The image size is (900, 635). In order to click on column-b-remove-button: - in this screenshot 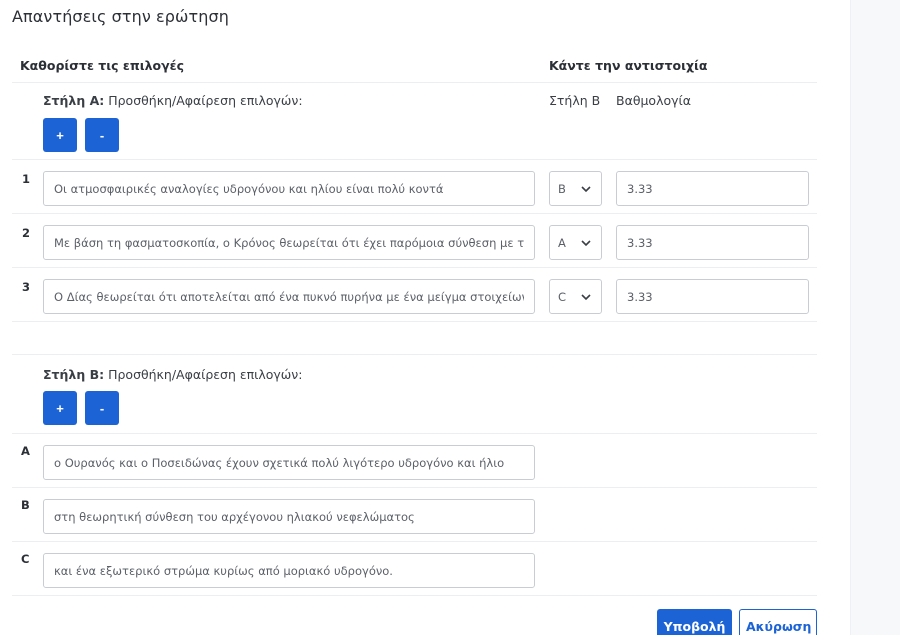, I will do `click(102, 408)`.